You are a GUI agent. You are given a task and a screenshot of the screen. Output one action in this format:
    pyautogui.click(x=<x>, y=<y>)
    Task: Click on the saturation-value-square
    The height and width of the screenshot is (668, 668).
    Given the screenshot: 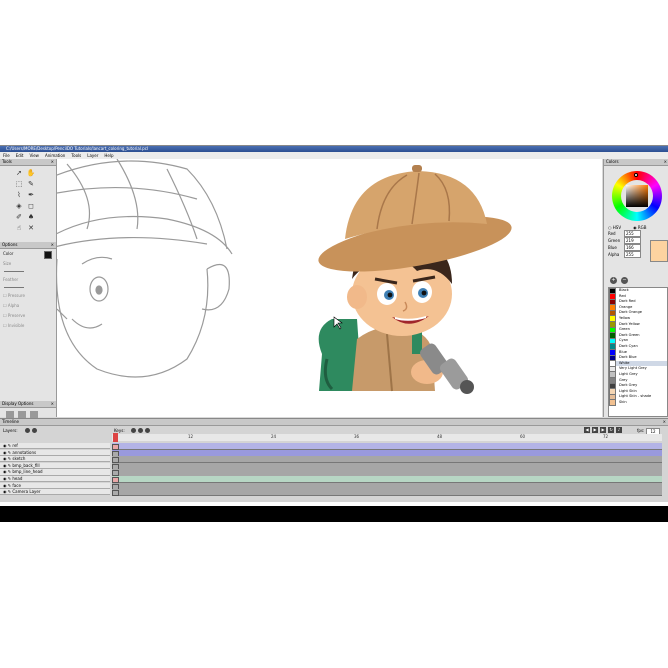 What is the action you would take?
    pyautogui.click(x=636, y=196)
    